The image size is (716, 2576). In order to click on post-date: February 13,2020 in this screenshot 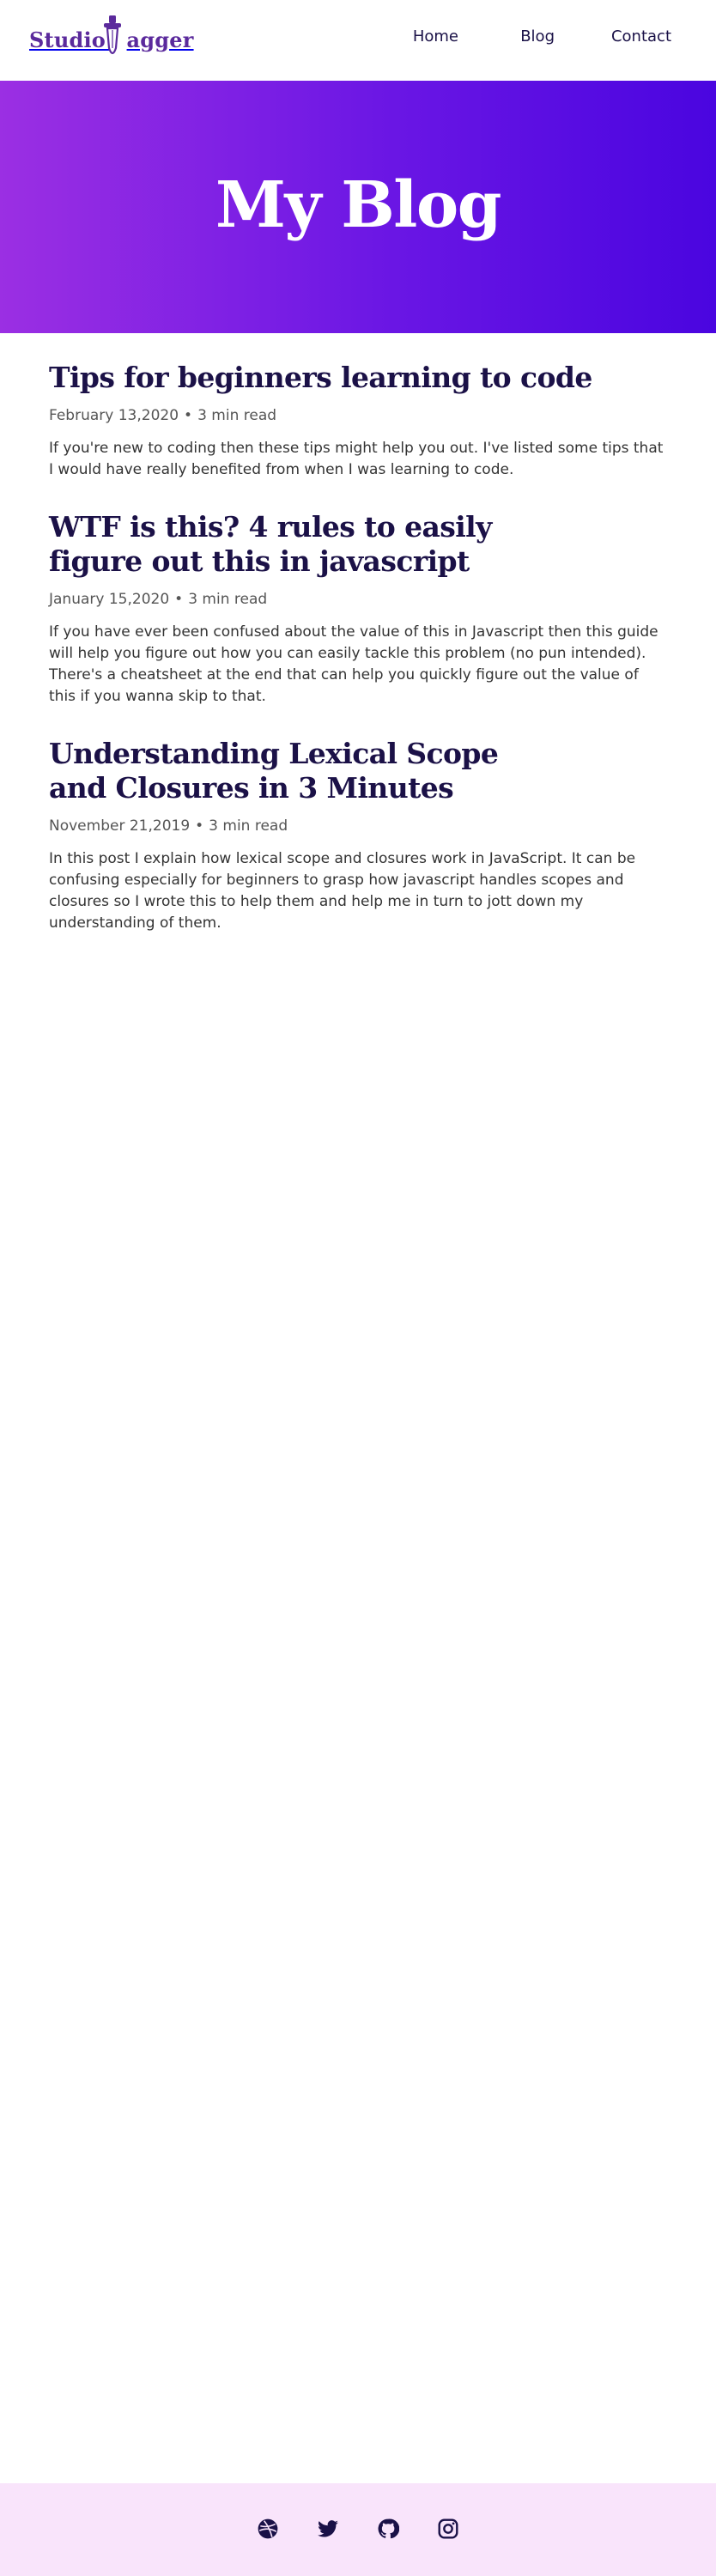, I will do `click(114, 415)`.